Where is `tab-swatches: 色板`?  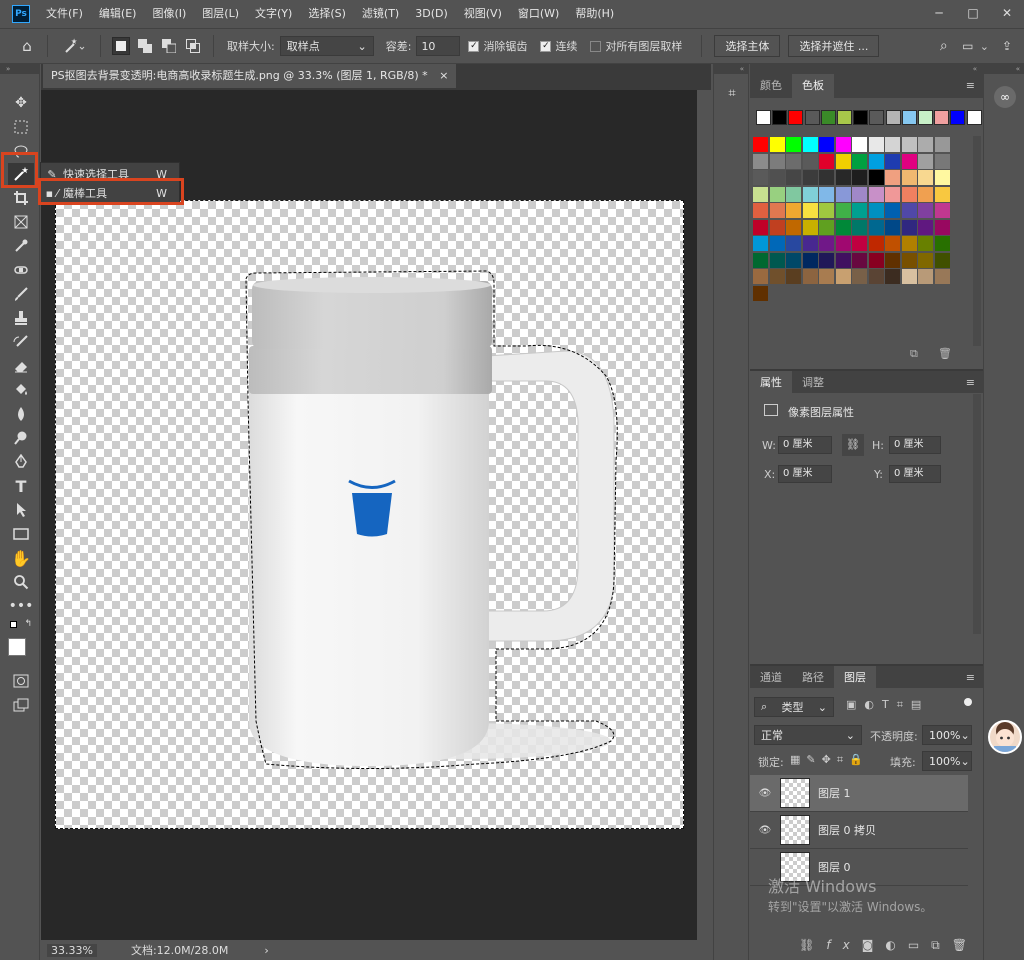
tab-swatches: 色板 is located at coordinates (813, 86).